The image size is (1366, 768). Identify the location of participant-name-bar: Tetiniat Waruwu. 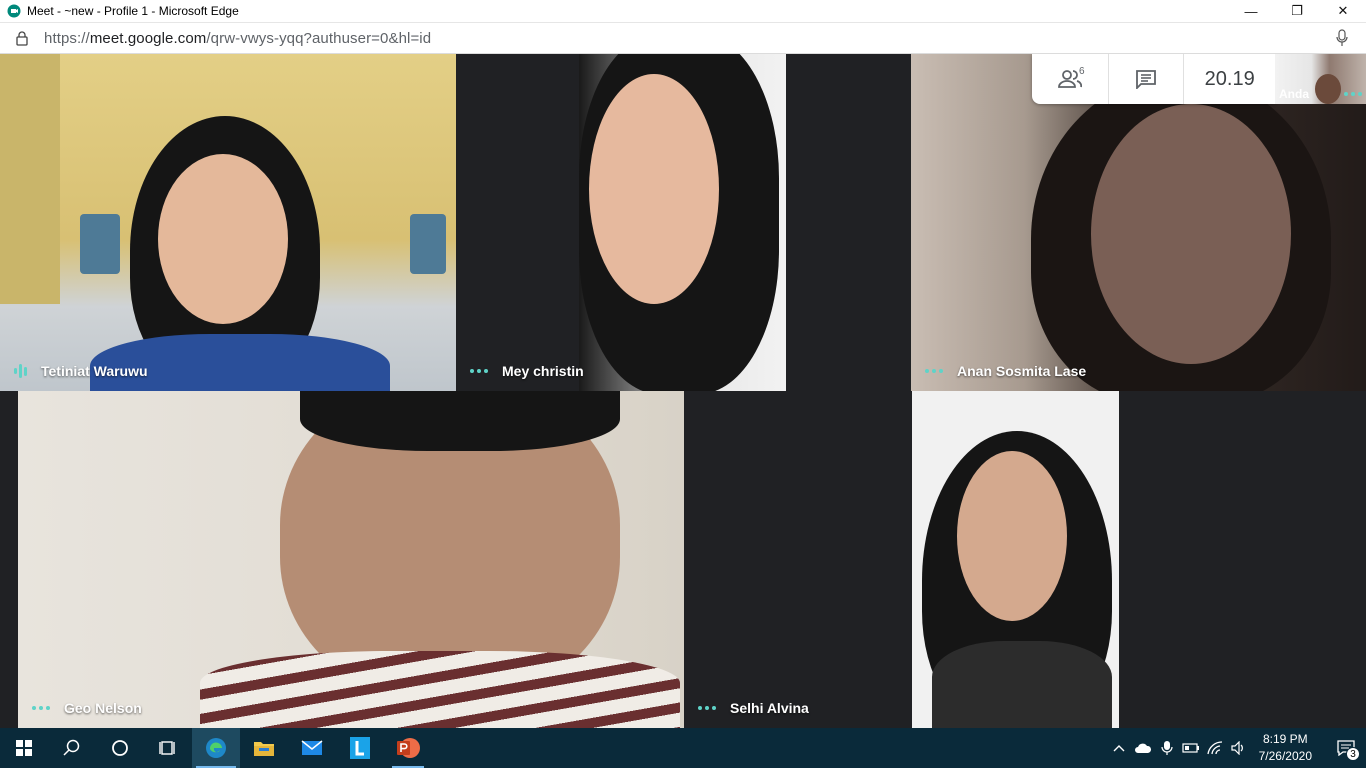
(74, 371).